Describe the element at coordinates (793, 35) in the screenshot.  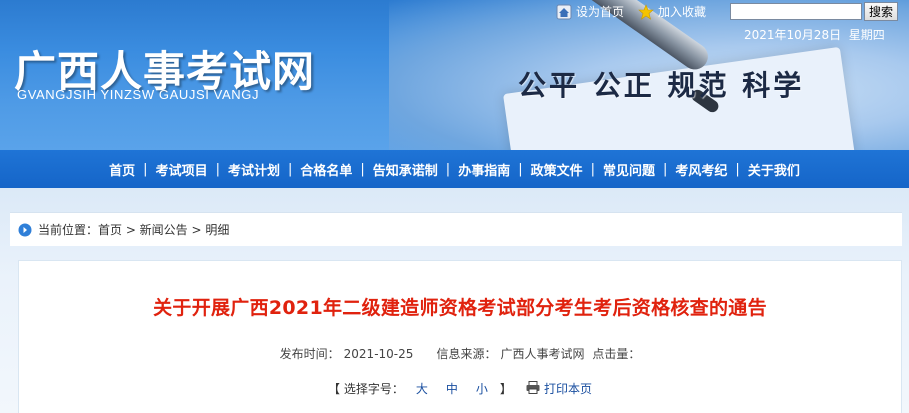
I see `date-text: 2021年10月28日` at that location.